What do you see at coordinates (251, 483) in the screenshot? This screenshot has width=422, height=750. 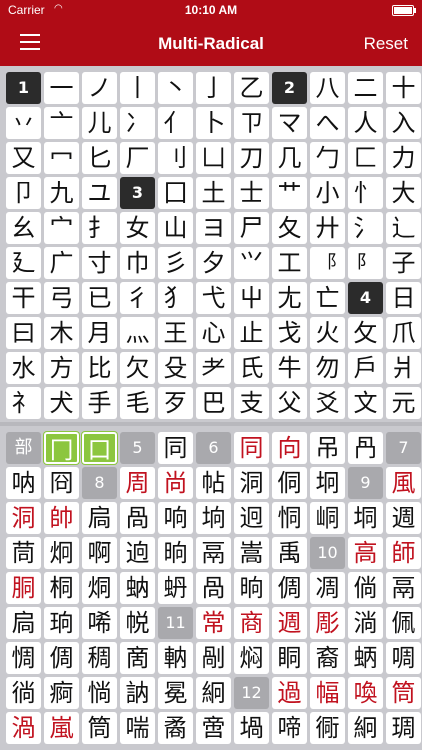 I see `result-cell: 洞` at bounding box center [251, 483].